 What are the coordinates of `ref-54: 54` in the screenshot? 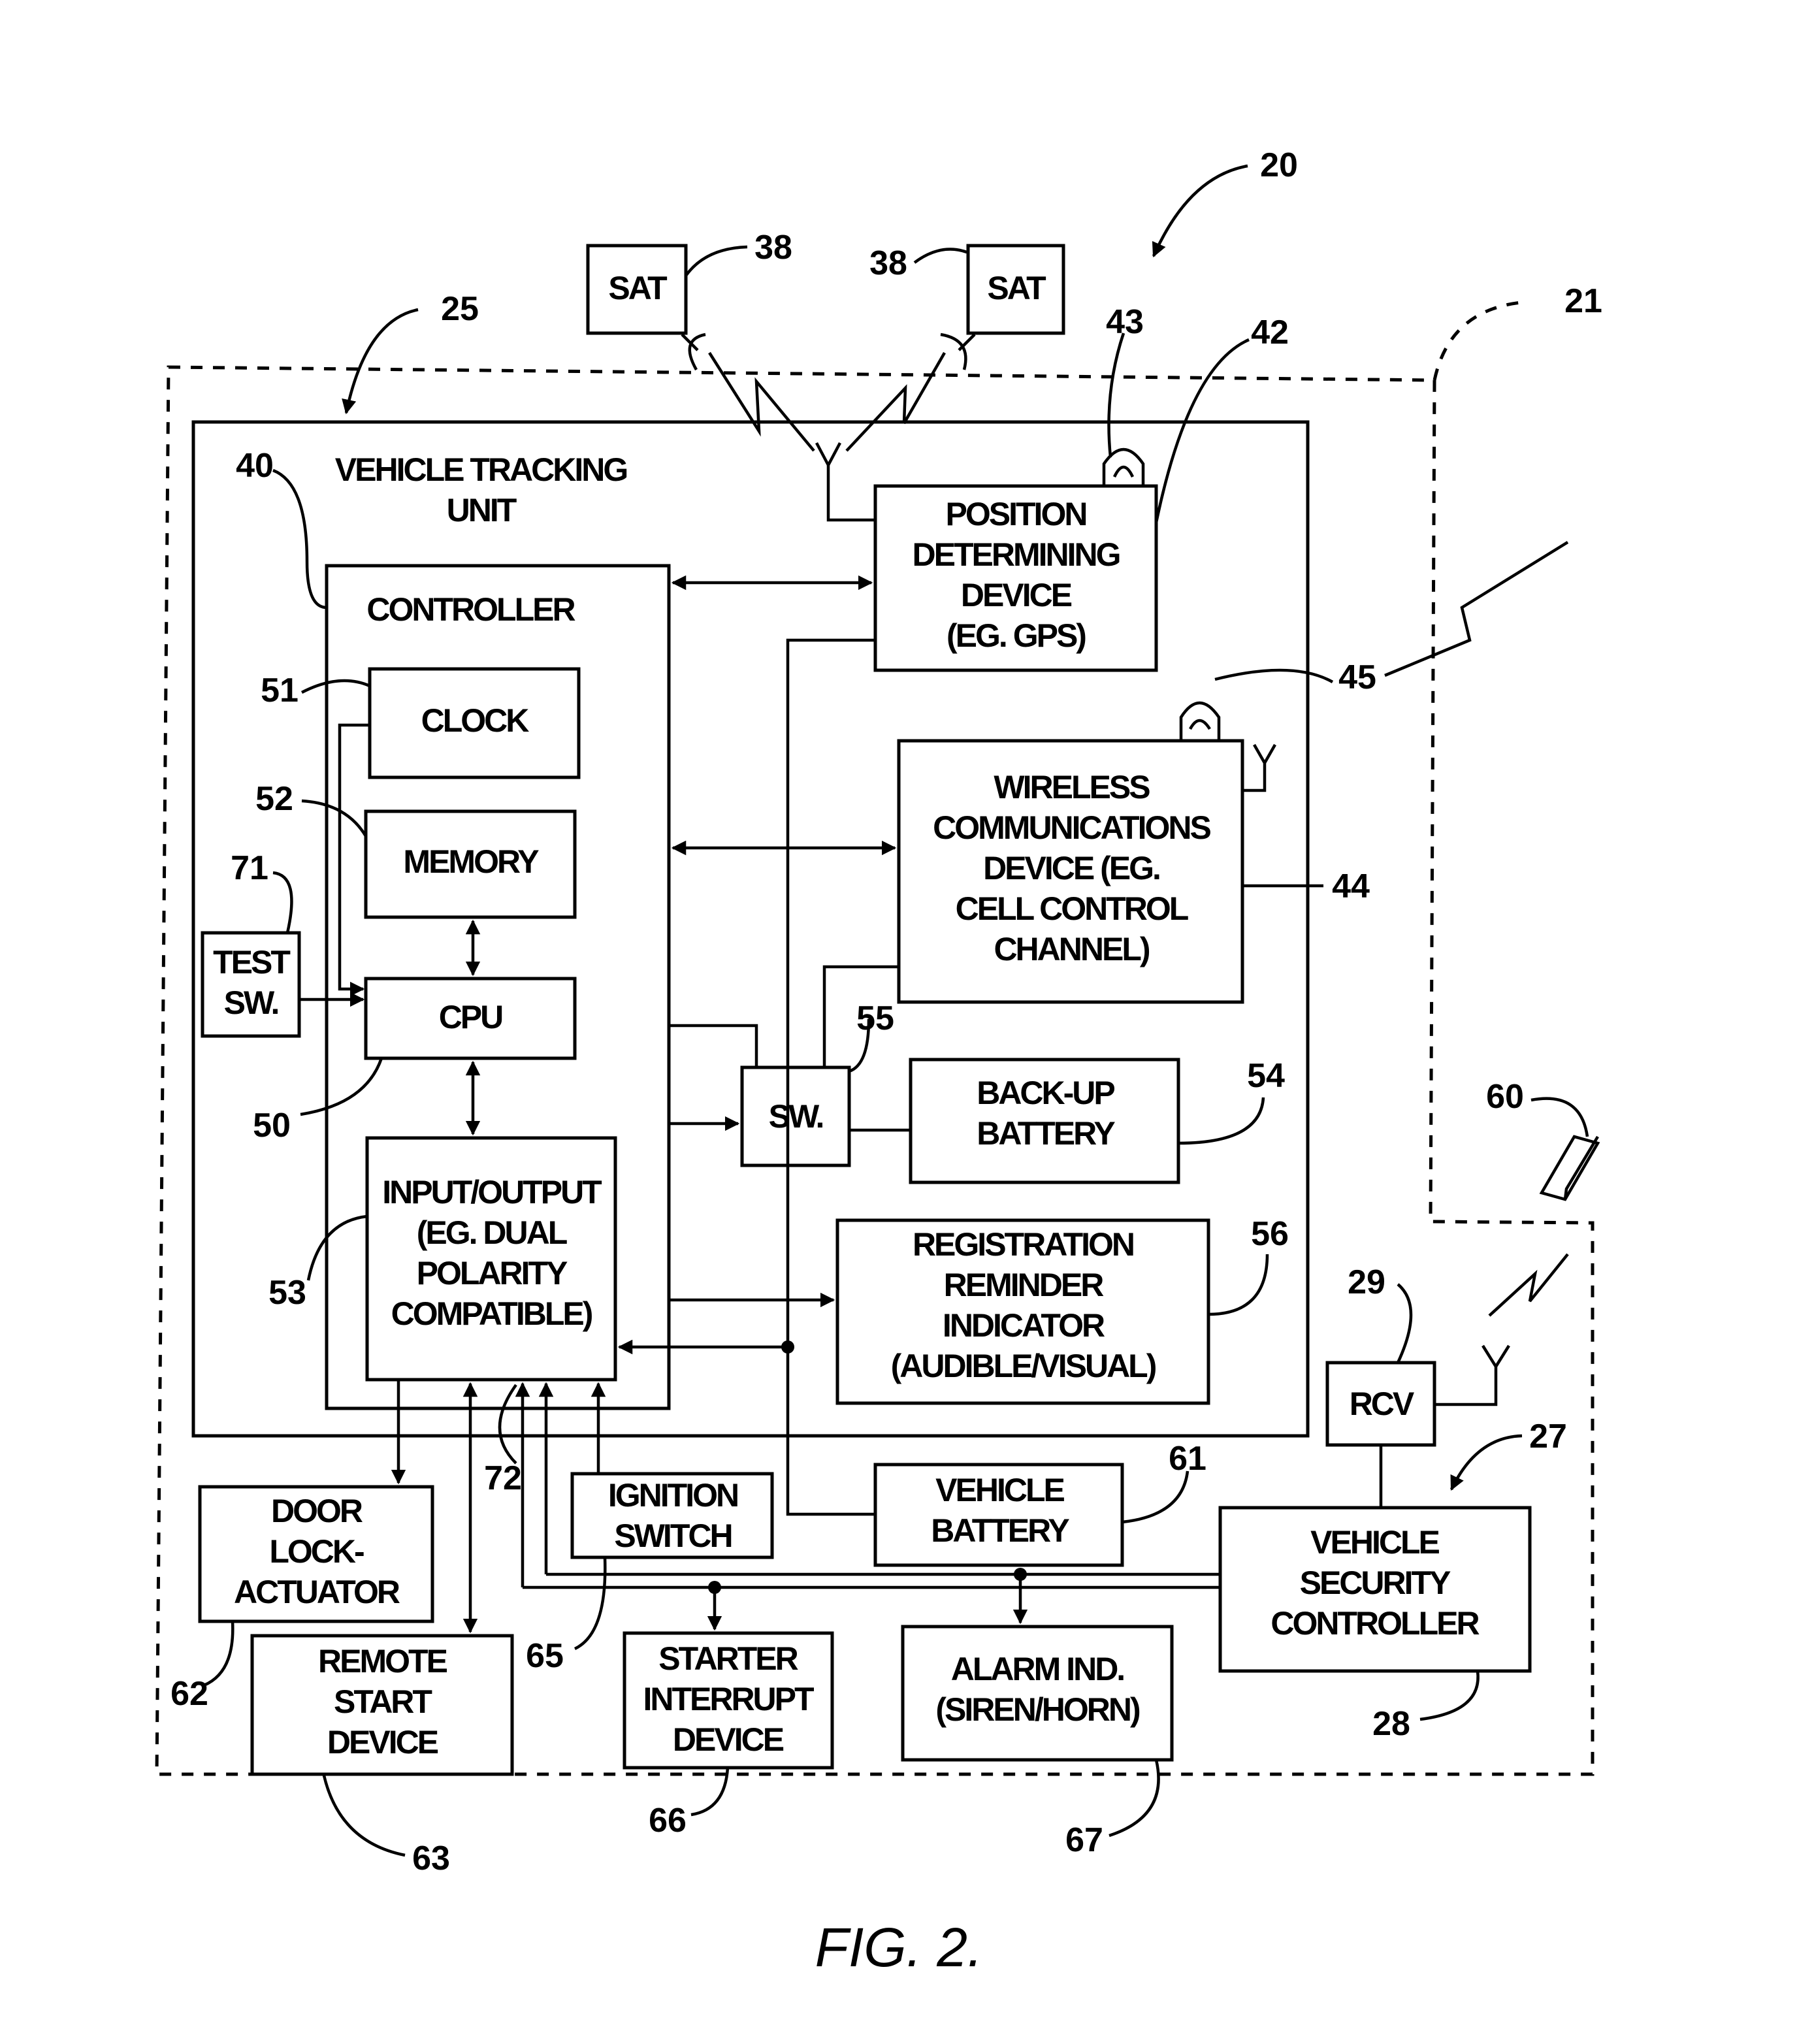 It's located at (1266, 1076).